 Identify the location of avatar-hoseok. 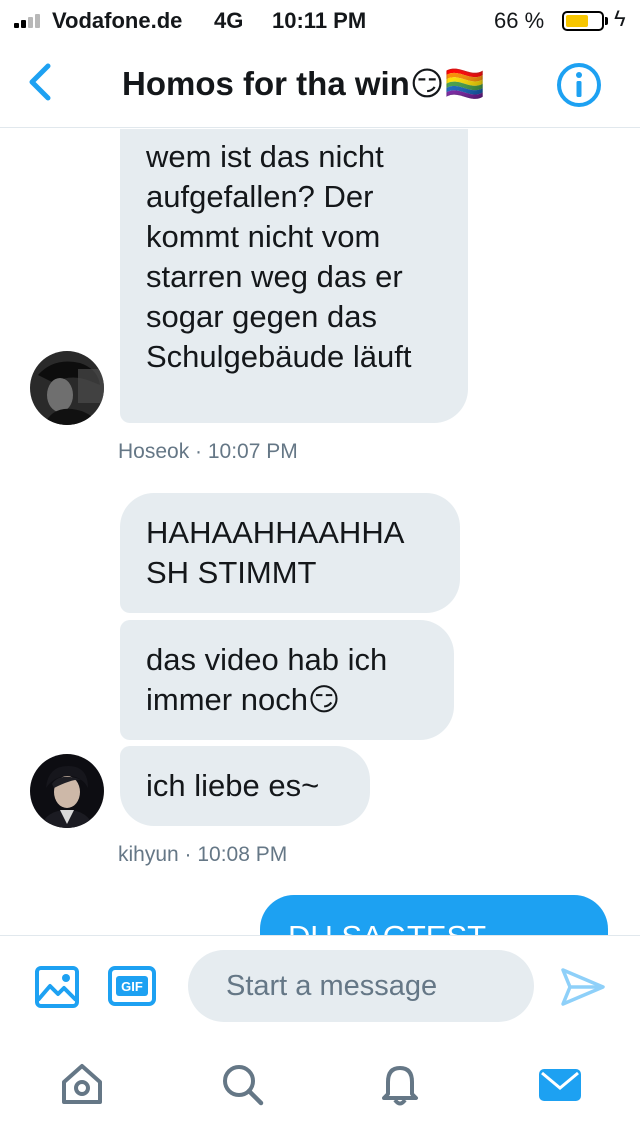
(67, 388).